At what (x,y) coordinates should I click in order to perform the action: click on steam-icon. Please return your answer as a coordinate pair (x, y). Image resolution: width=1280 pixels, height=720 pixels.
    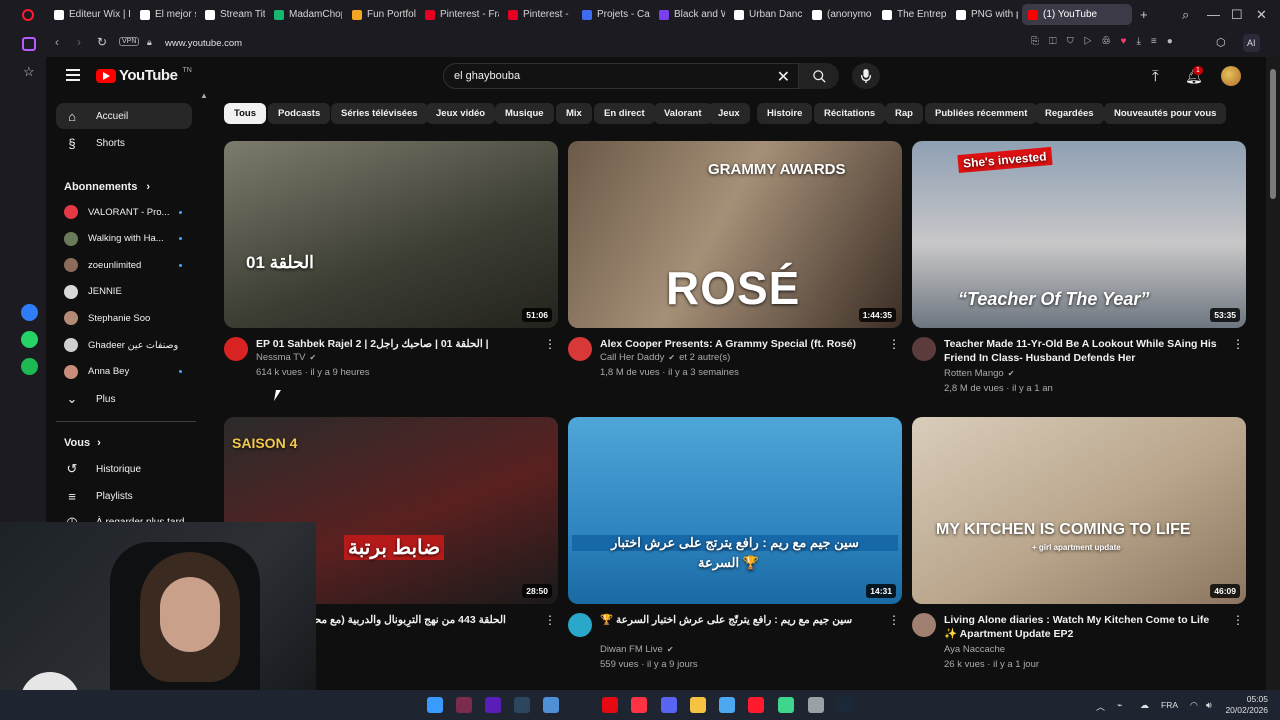
    Looking at the image, I should click on (522, 705).